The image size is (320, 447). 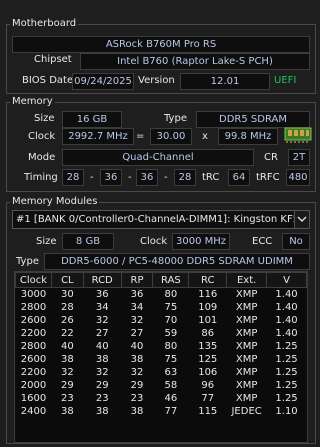 I want to click on table-cell: 2000, so click(x=33, y=385).